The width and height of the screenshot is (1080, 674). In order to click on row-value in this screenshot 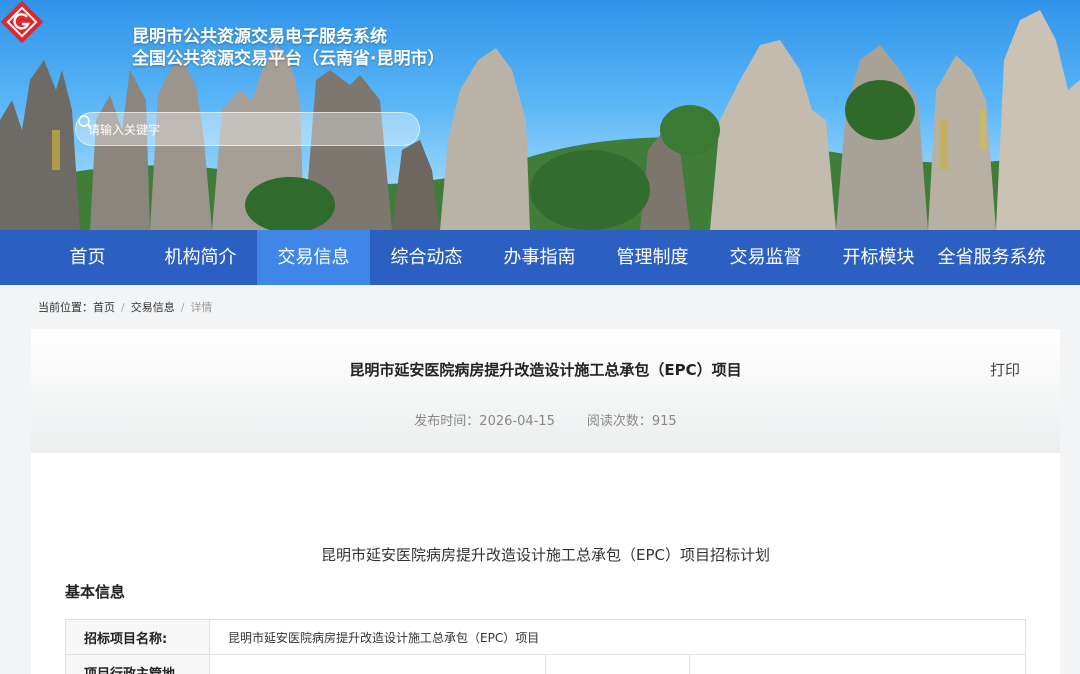, I will do `click(377, 664)`.